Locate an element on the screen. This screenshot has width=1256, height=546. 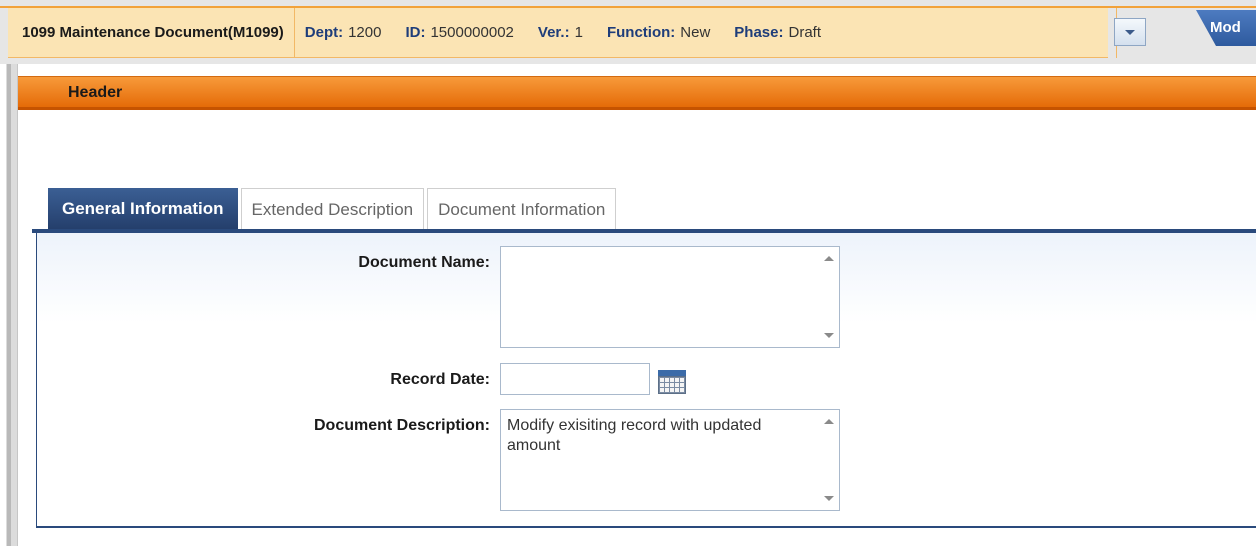
phase-field: Phase: Draft is located at coordinates (772, 32).